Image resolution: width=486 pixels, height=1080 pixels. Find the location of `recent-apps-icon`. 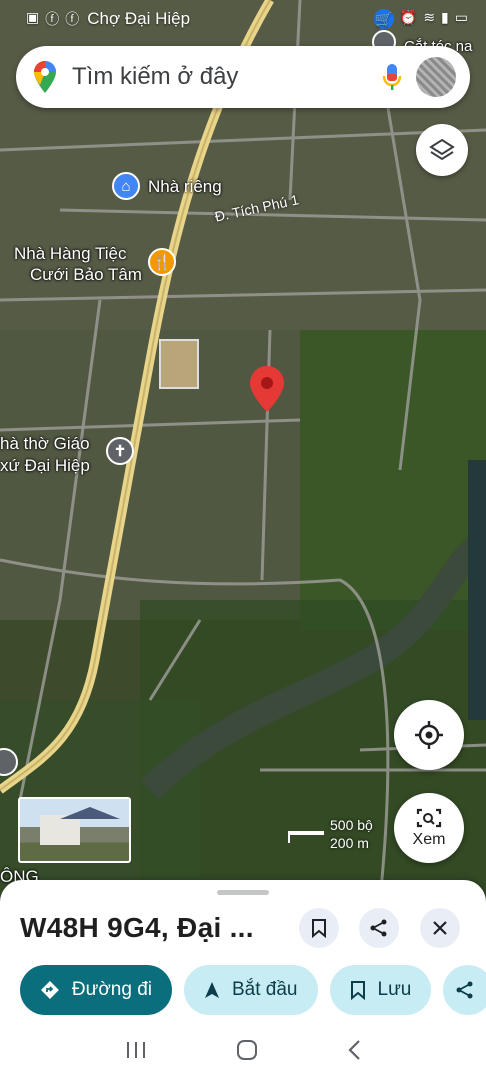

recent-apps-icon is located at coordinates (136, 1050).